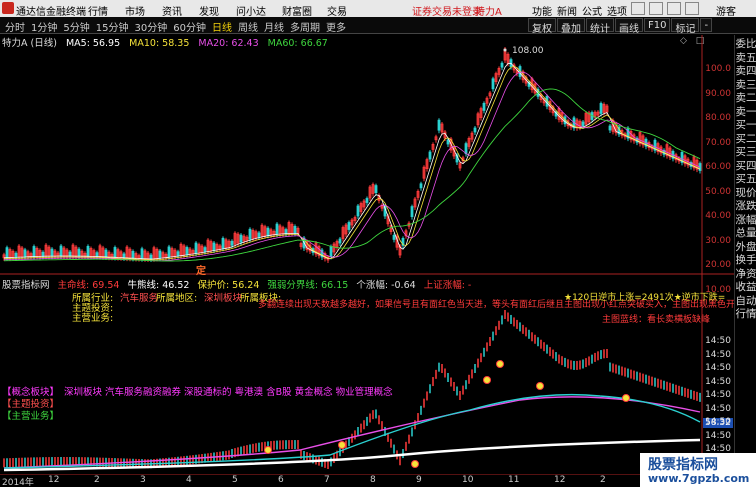  I want to click on high-label: 108.00, so click(528, 51).